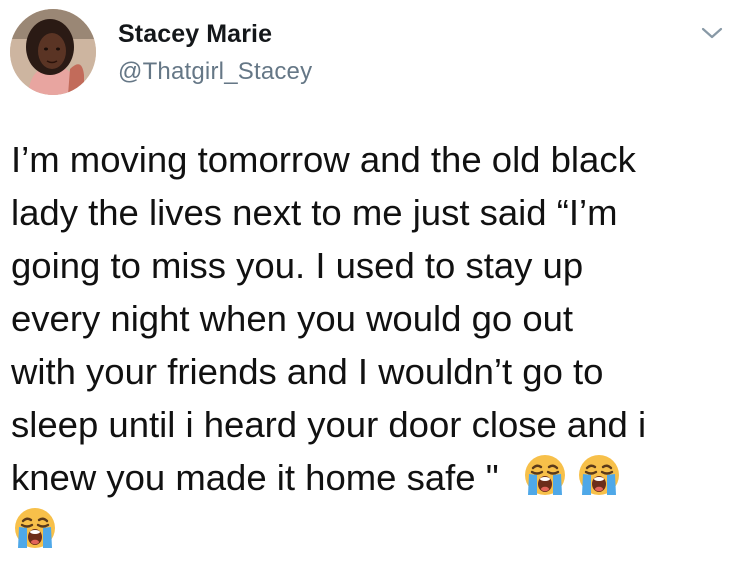 The height and width of the screenshot is (582, 750). What do you see at coordinates (195, 34) in the screenshot?
I see `display-name: Stacey Marie` at bounding box center [195, 34].